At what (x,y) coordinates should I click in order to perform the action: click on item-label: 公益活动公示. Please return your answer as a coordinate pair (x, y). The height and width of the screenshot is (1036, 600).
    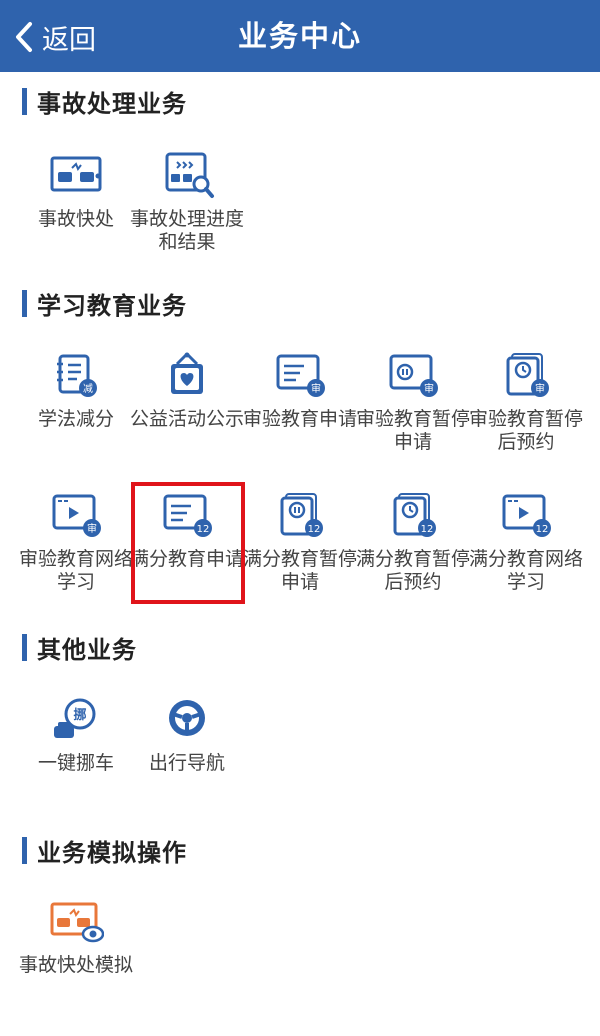
    Looking at the image, I should click on (187, 419).